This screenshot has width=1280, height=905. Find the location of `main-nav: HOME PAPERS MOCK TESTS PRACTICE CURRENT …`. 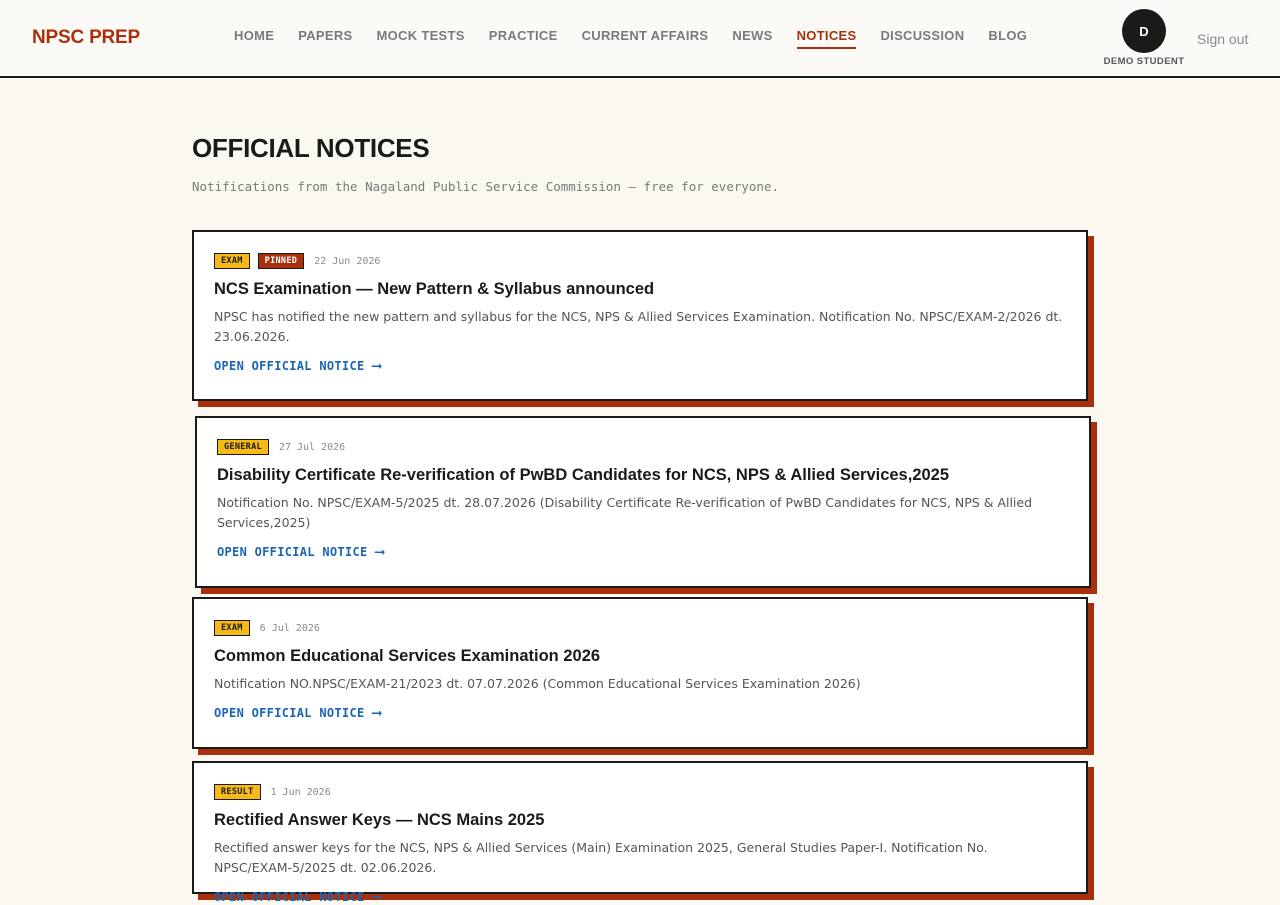

main-nav: HOME PAPERS MOCK TESTS PRACTICE CURRENT … is located at coordinates (630, 38).